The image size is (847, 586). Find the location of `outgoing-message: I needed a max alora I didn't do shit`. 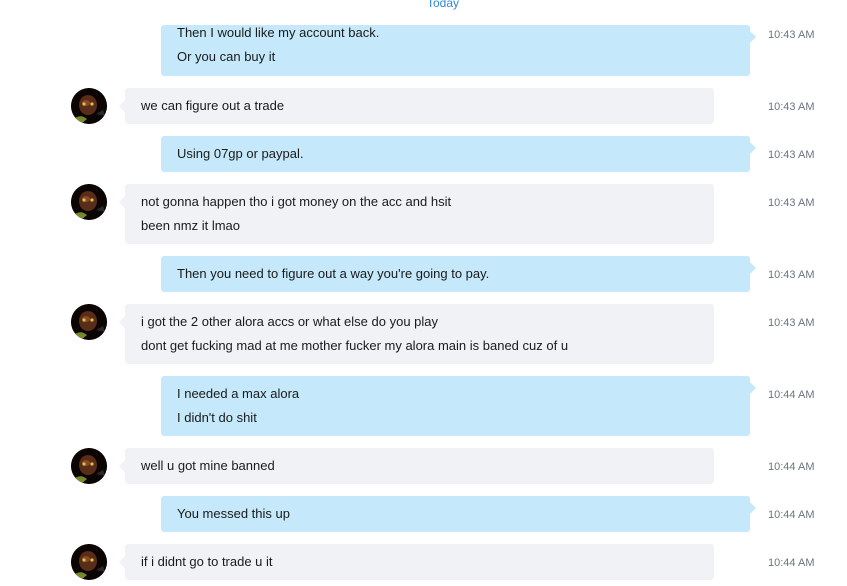

outgoing-message: I needed a max alora I didn't do shit is located at coordinates (458, 406).